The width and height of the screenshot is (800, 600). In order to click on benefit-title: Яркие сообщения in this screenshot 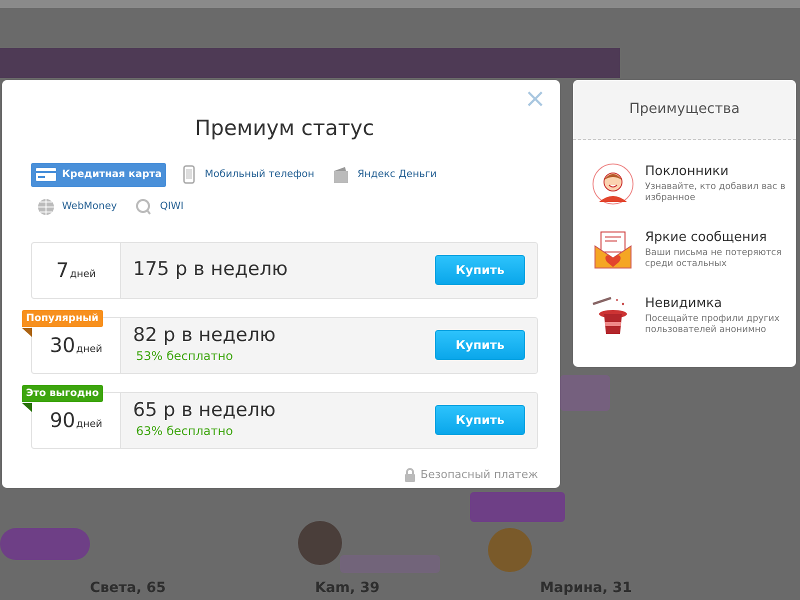, I will do `click(706, 238)`.